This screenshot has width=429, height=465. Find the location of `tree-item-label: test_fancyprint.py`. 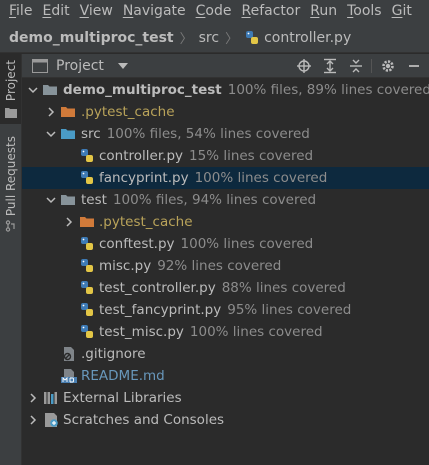

tree-item-label: test_fancyprint.py is located at coordinates (160, 310).